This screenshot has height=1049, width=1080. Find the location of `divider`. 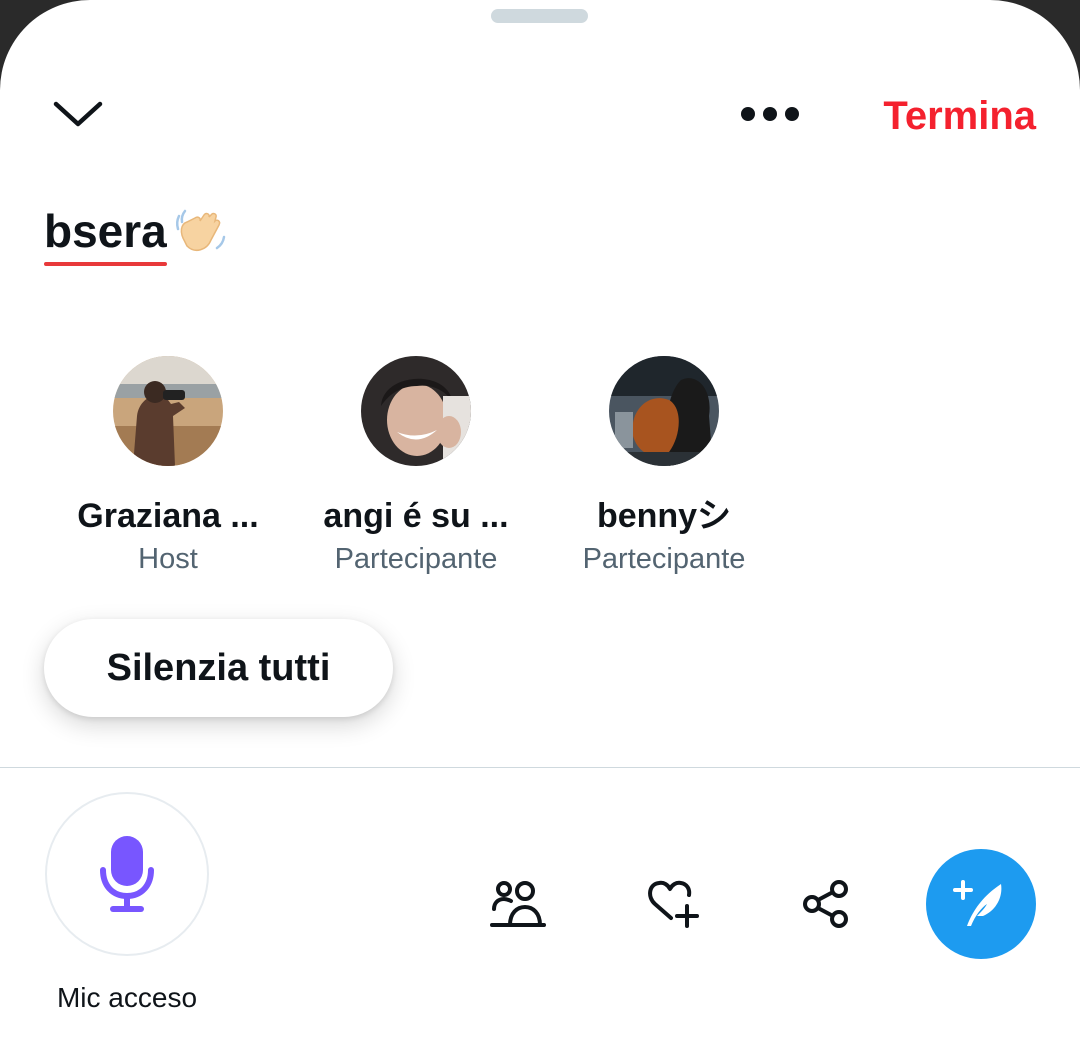

divider is located at coordinates (540, 767).